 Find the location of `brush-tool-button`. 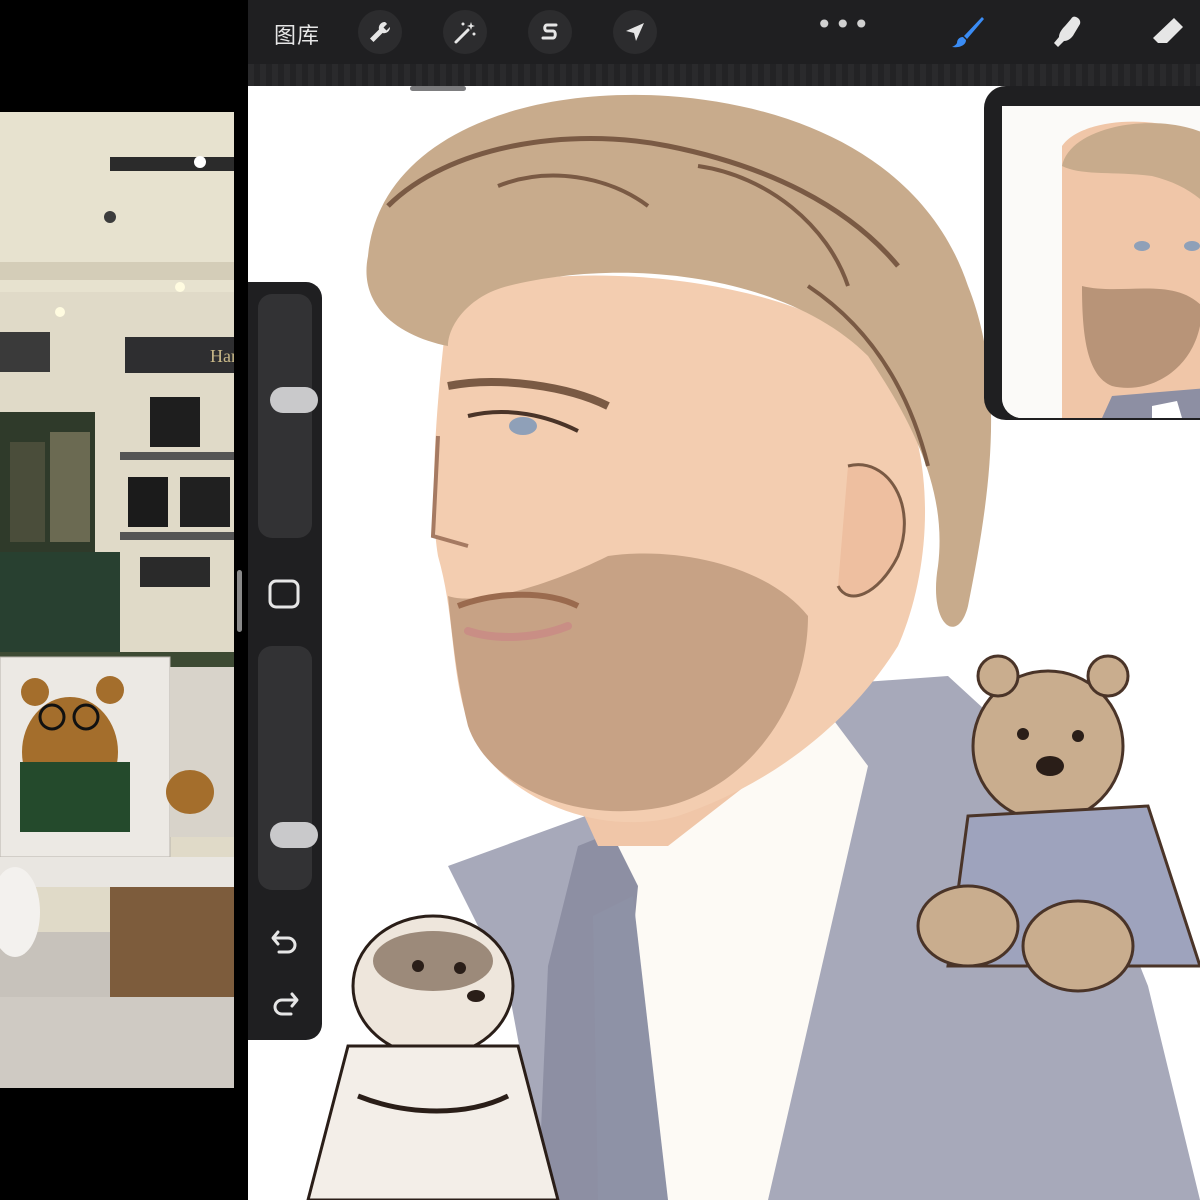

brush-tool-button is located at coordinates (968, 32).